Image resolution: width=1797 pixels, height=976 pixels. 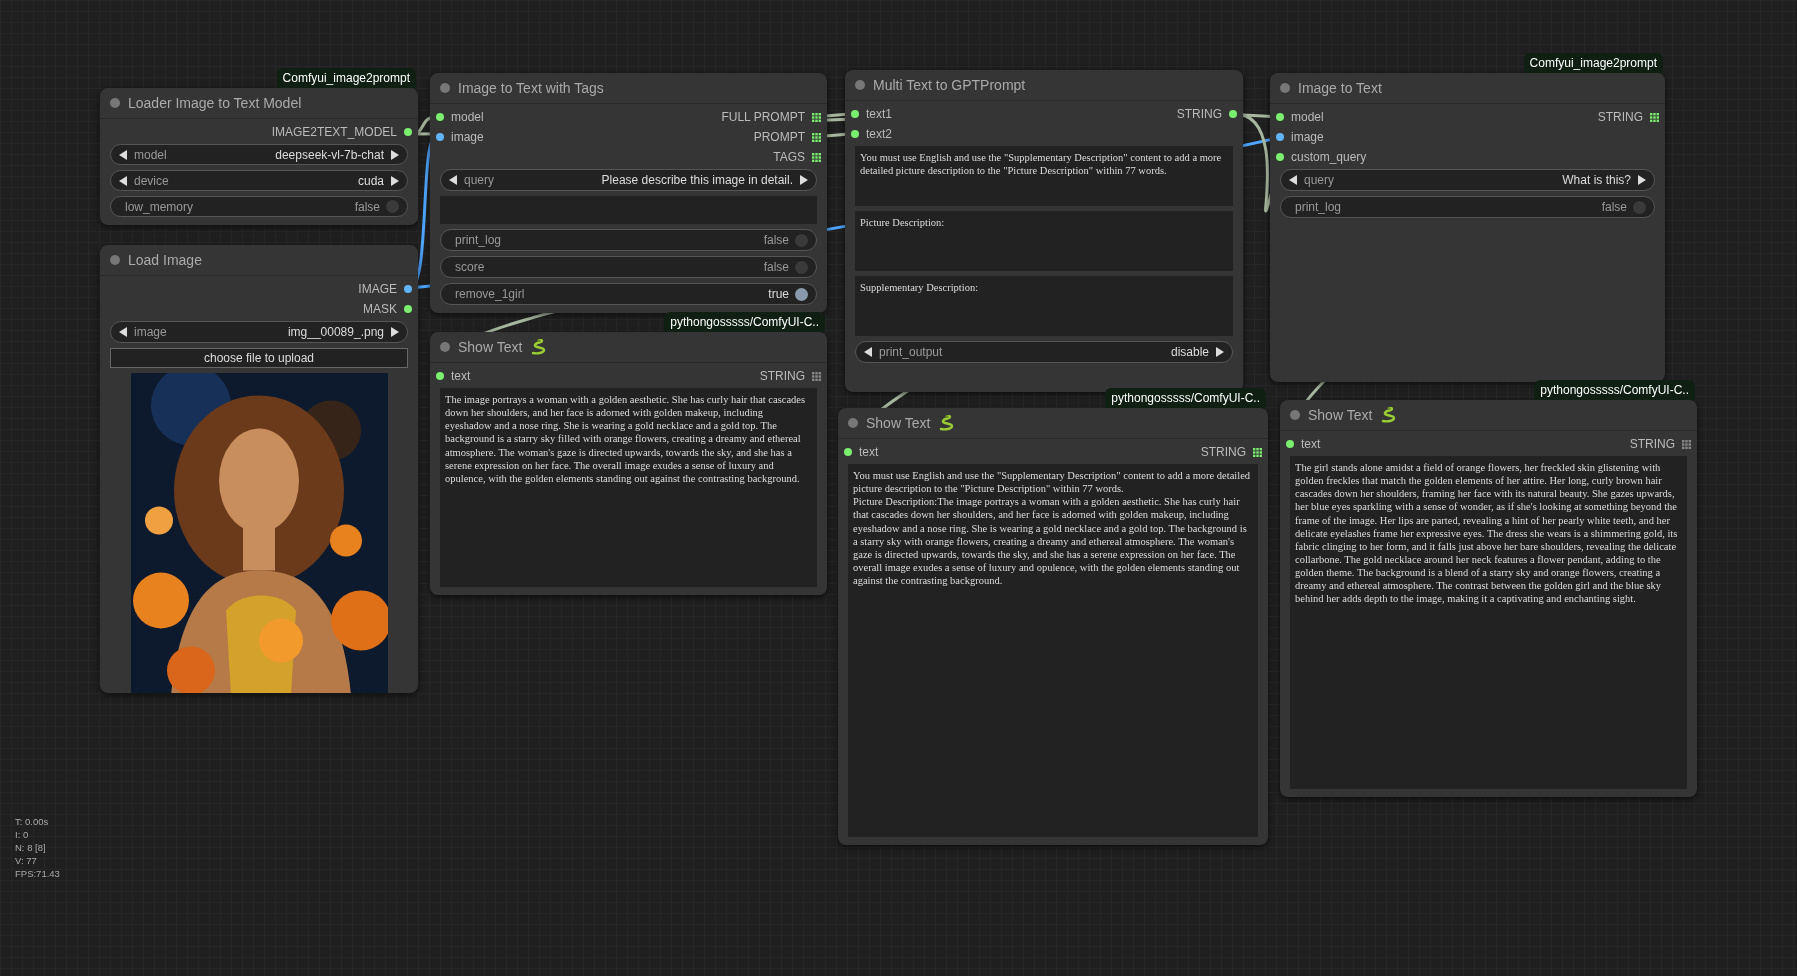 I want to click on toggle-switch: low_memory false, so click(x=259, y=206).